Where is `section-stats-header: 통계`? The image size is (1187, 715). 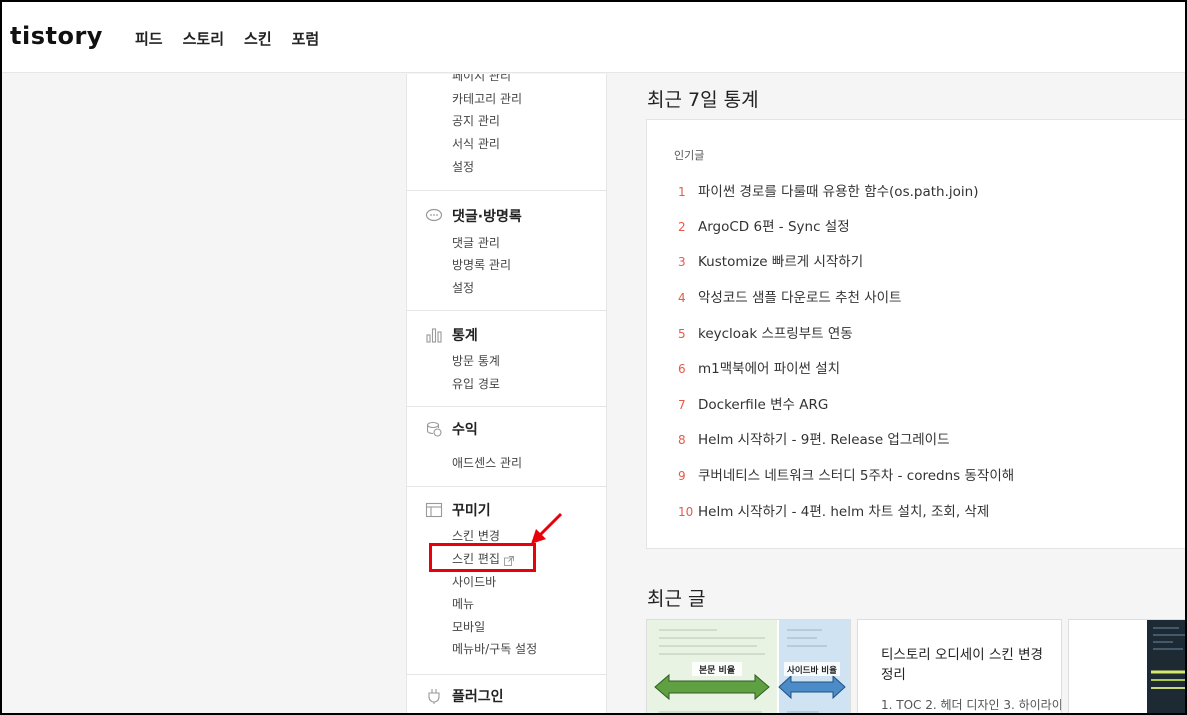
section-stats-header: 통계 is located at coordinates (451, 335).